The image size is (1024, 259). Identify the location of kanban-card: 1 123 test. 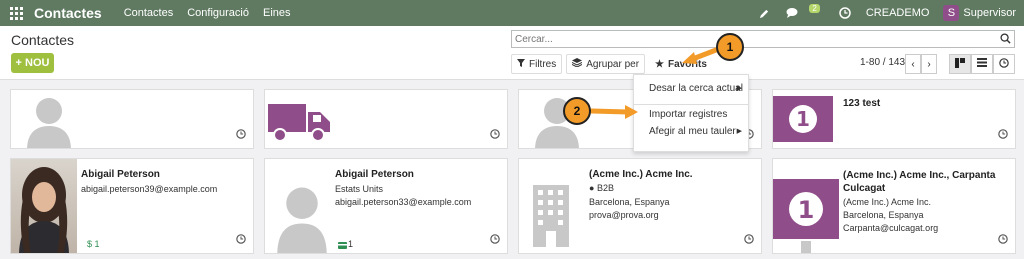
(894, 119).